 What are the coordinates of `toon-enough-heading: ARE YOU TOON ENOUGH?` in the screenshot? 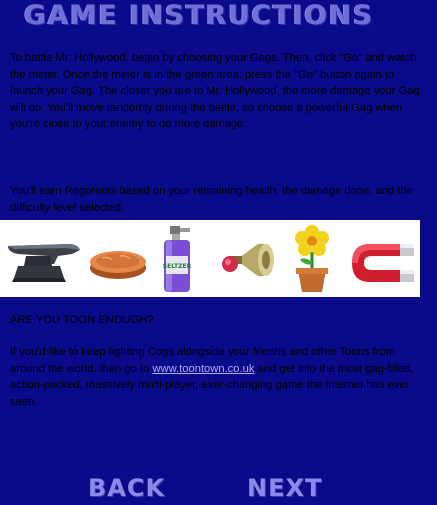 It's located at (82, 320).